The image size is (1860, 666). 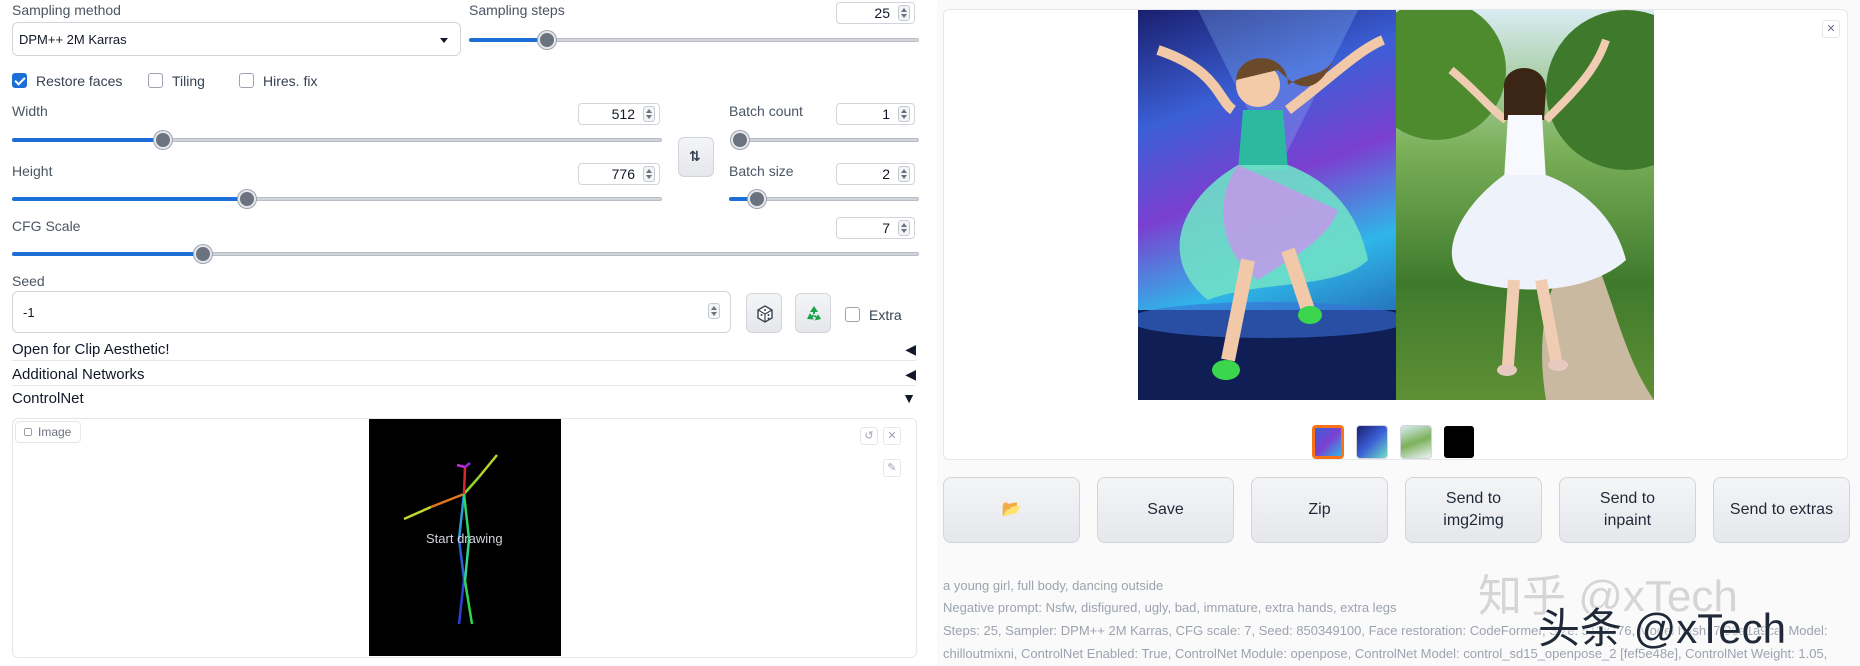 I want to click on brush-icon: ✎, so click(x=892, y=468).